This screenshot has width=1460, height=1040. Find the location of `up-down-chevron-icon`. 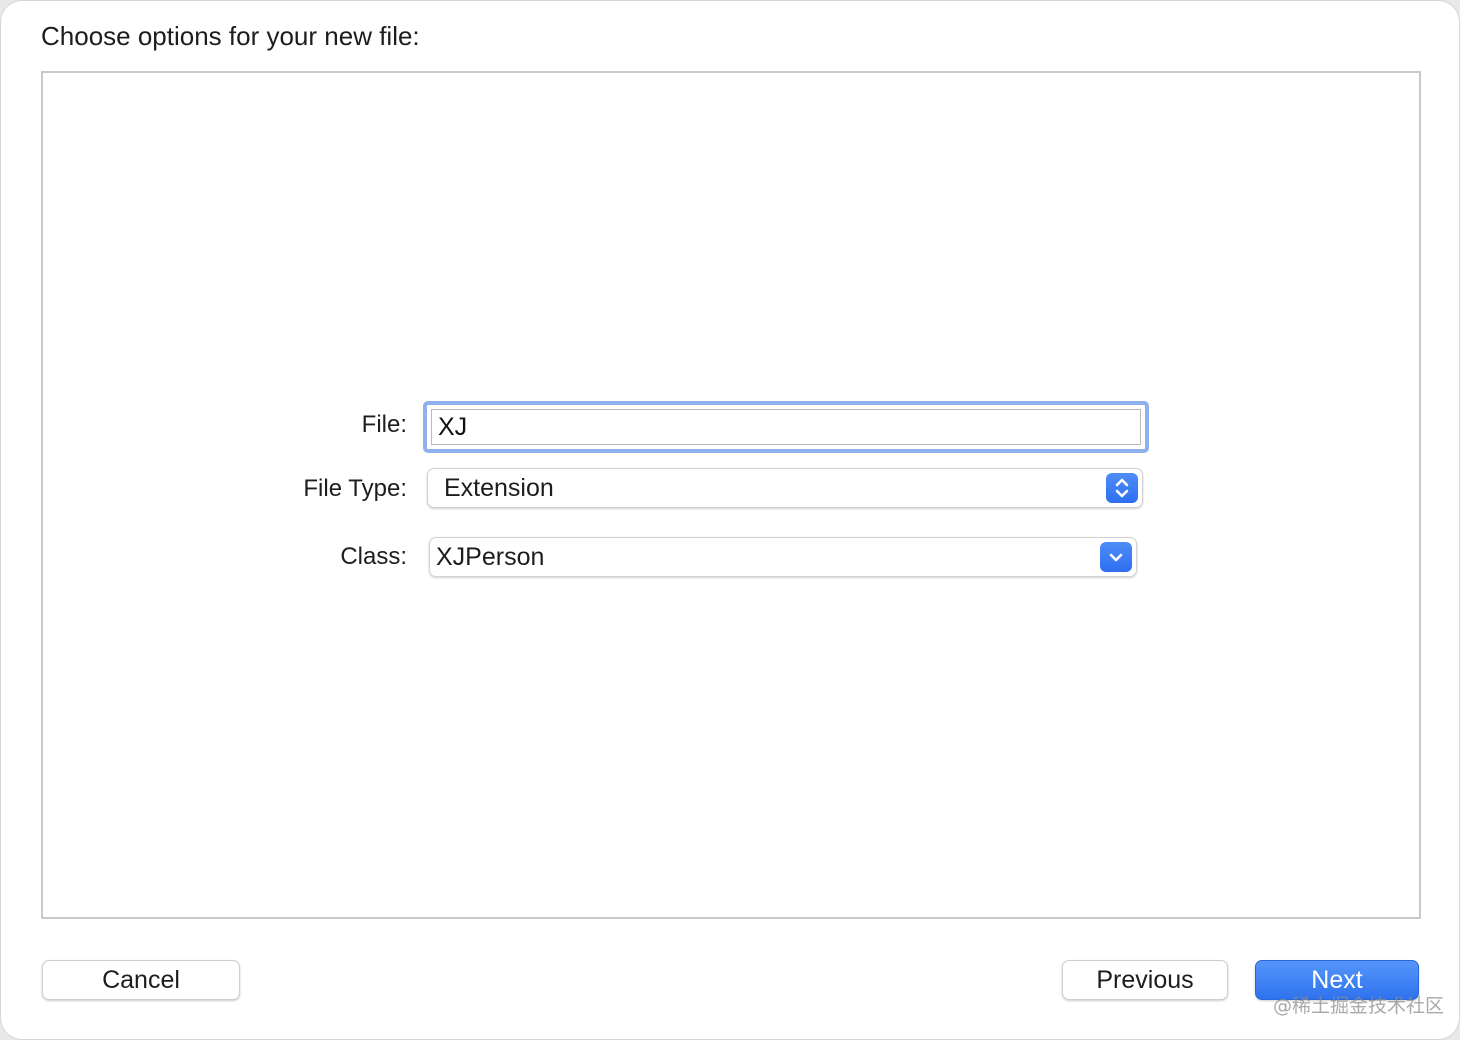

up-down-chevron-icon is located at coordinates (1122, 488).